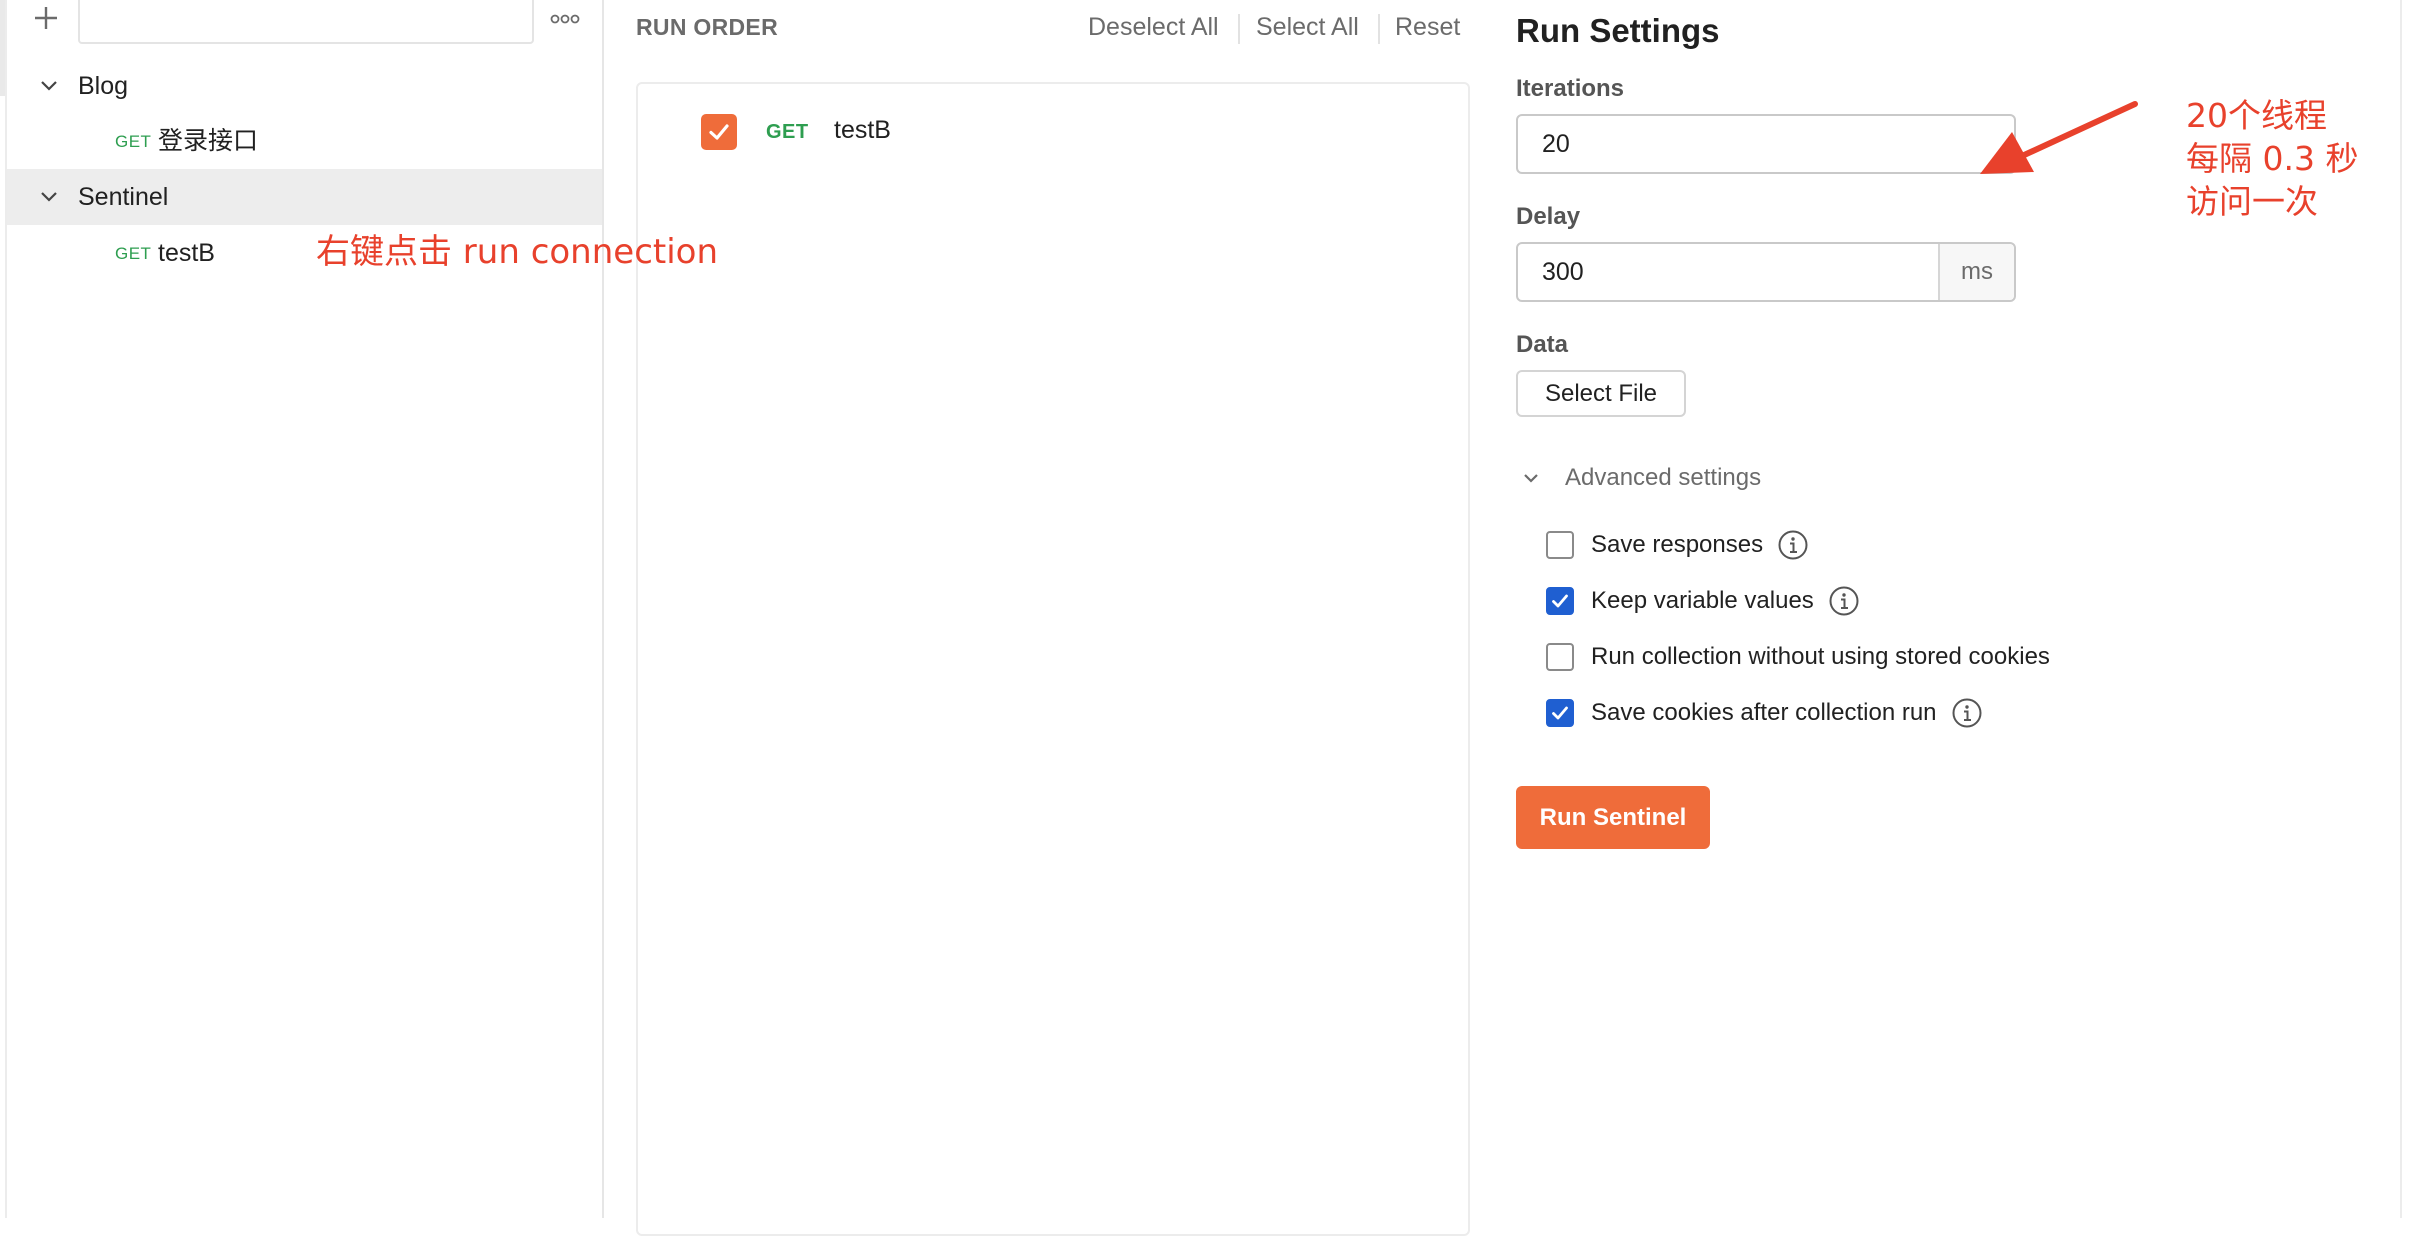 The image size is (2410, 1236). What do you see at coordinates (304, 86) in the screenshot?
I see `tree-folder-blog: Blog` at bounding box center [304, 86].